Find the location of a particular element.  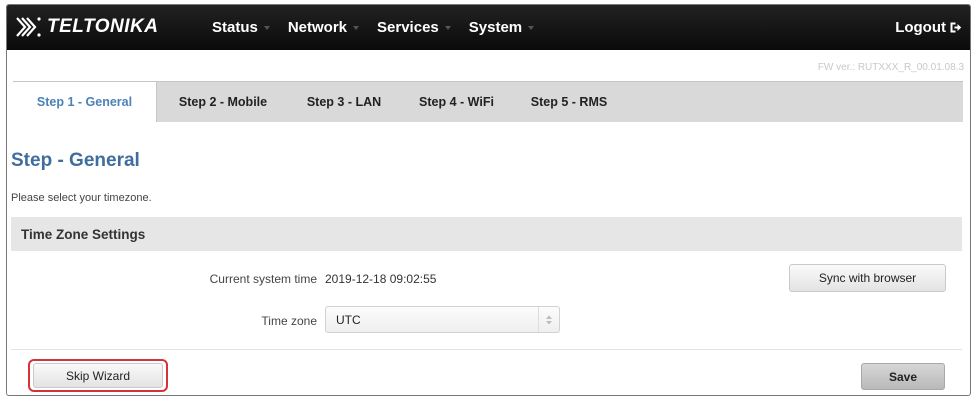

divider is located at coordinates (486, 349).